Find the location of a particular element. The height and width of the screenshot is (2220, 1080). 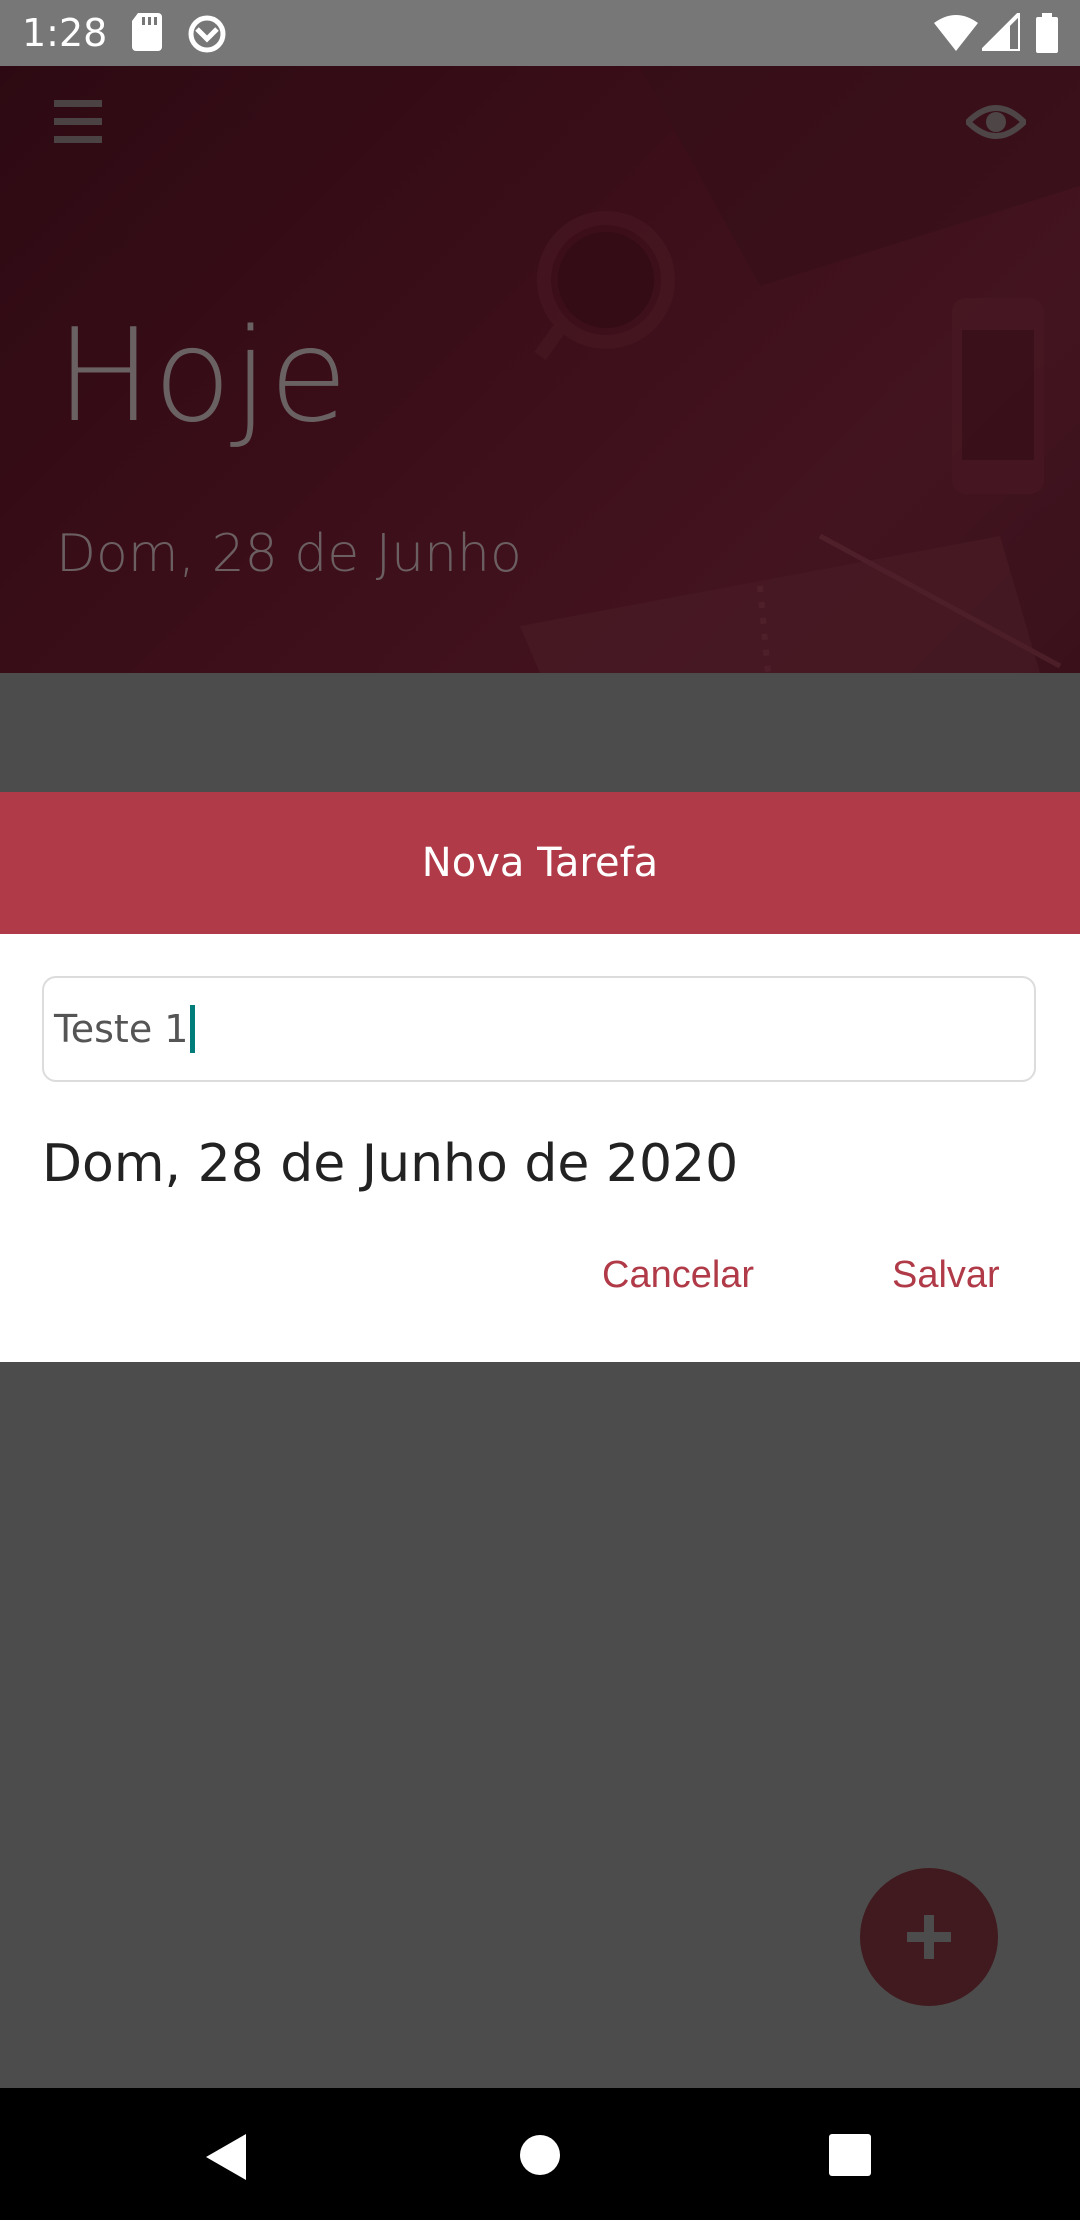

page-subtitle-date: Dom, 28 de Junho is located at coordinates (289, 554).